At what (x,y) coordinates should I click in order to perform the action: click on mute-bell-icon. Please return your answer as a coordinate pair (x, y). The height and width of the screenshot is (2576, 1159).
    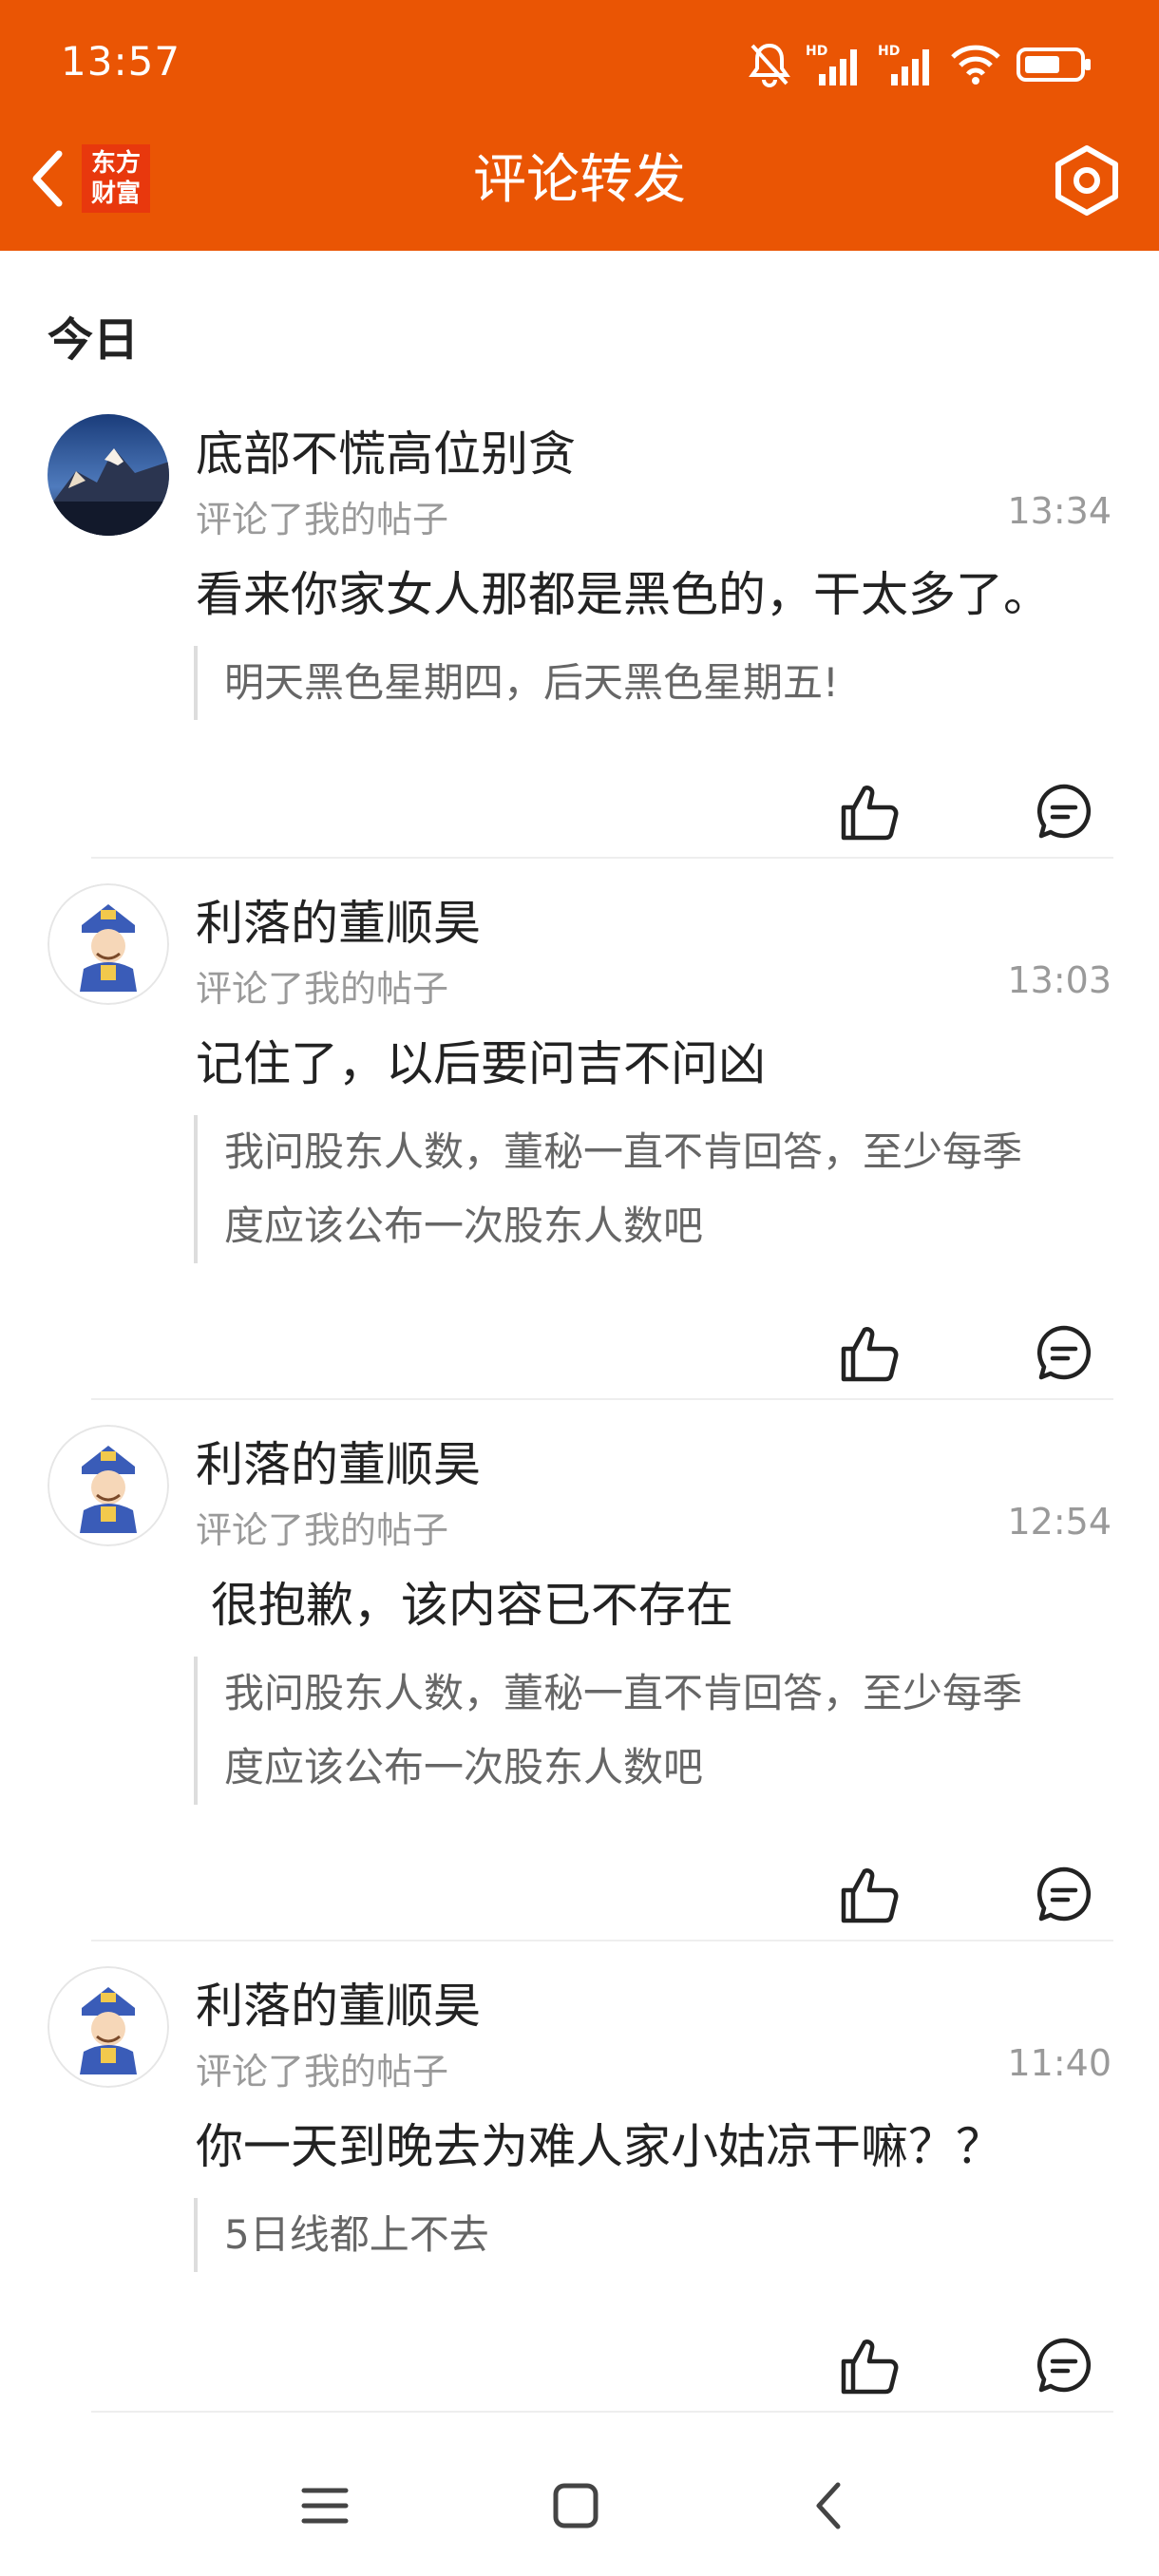
    Looking at the image, I should click on (769, 64).